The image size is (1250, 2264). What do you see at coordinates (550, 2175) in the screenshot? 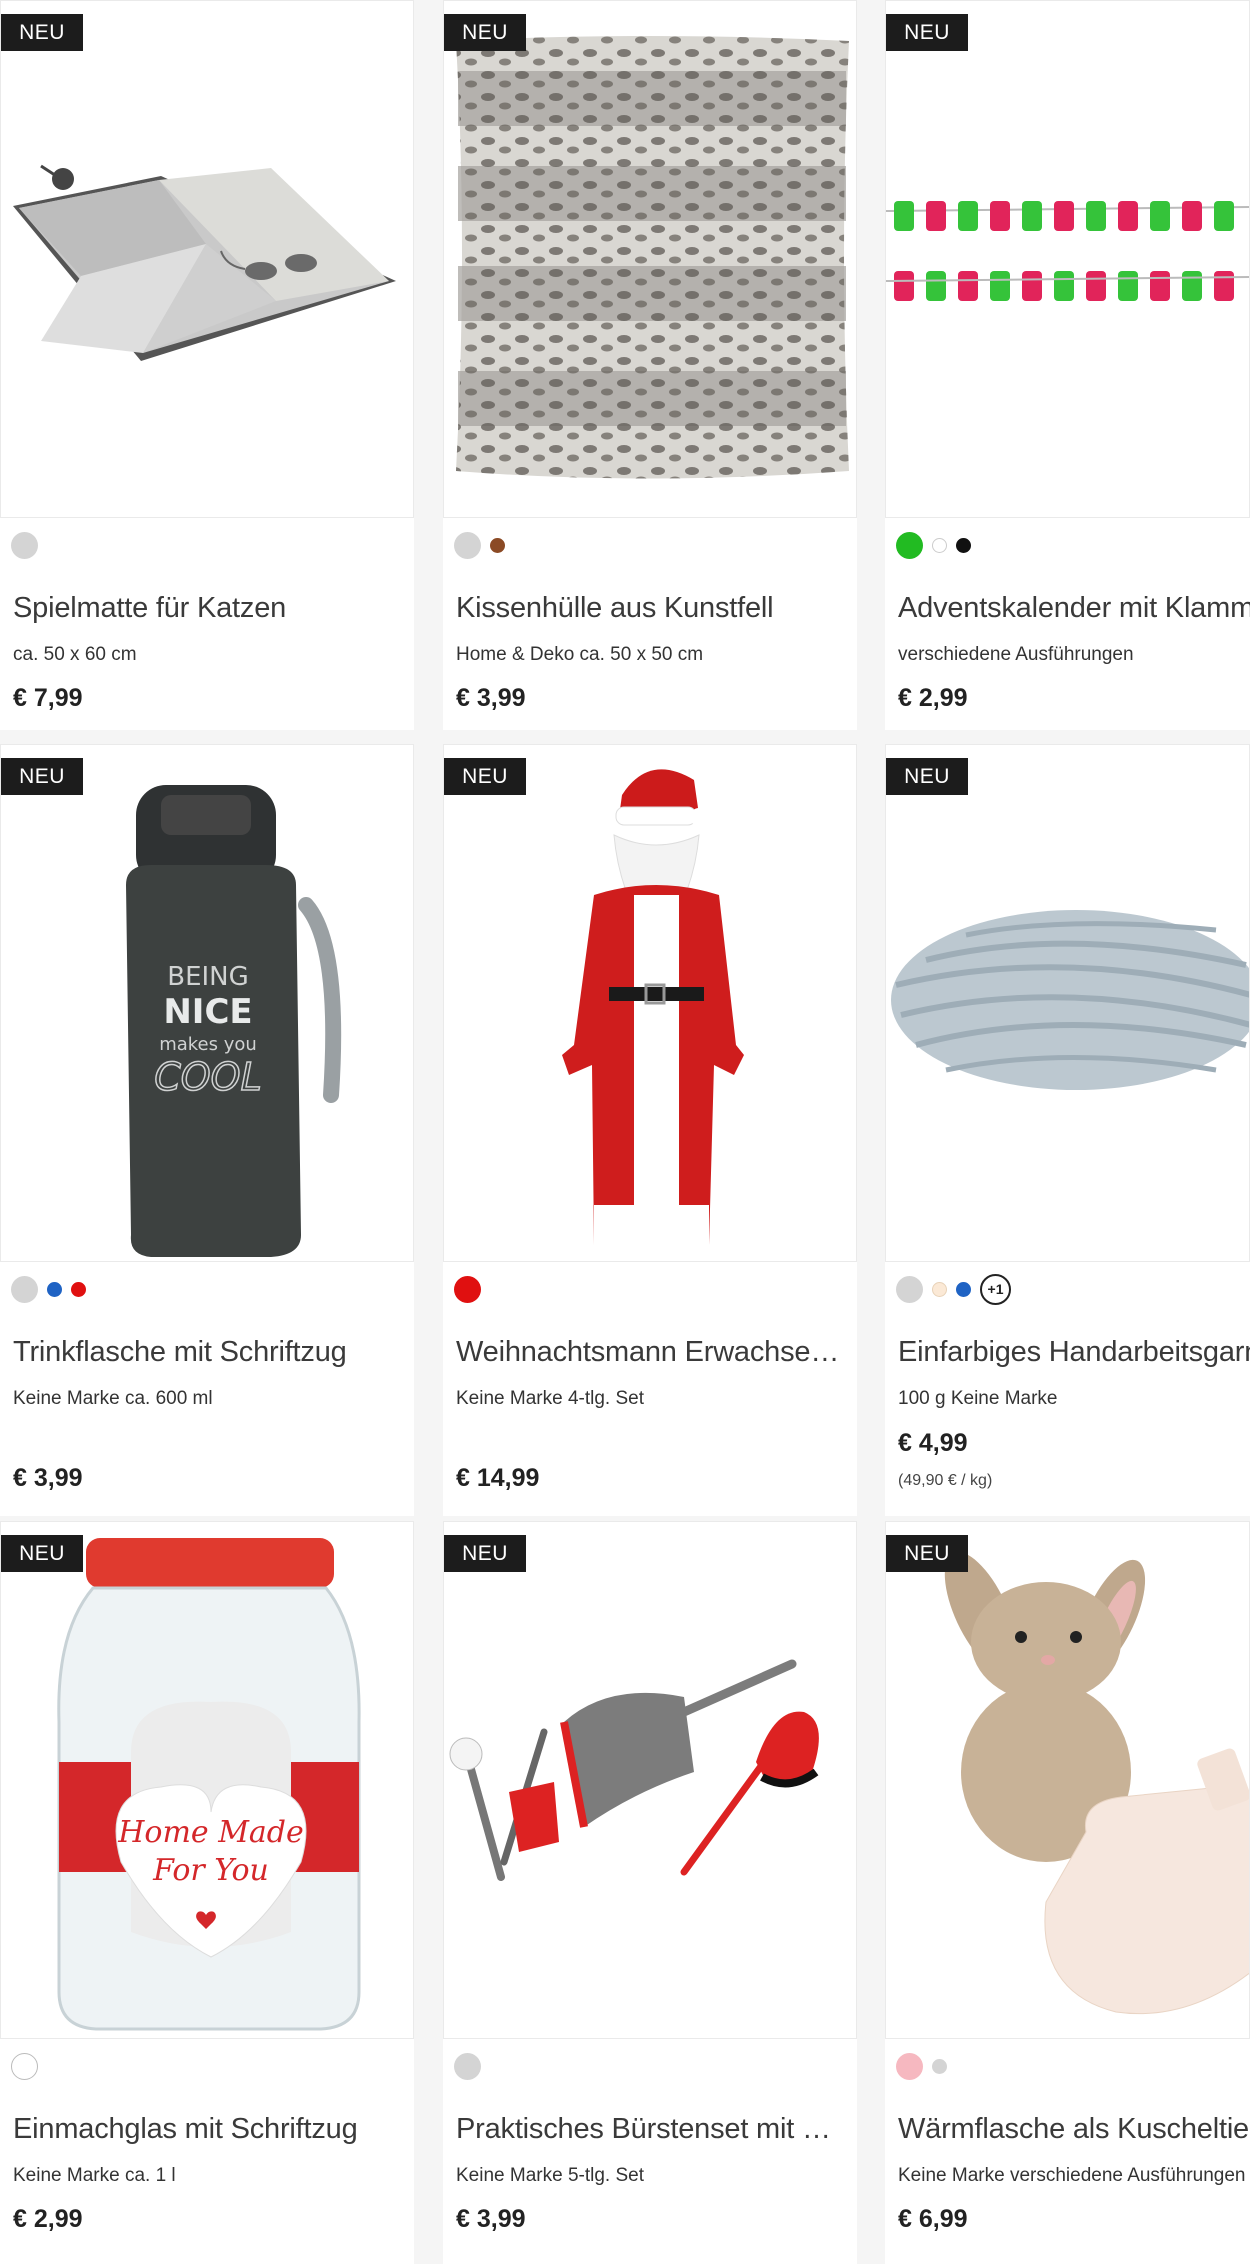
I see `product-subtitle: Keine Marke 5-tlg. Set` at bounding box center [550, 2175].